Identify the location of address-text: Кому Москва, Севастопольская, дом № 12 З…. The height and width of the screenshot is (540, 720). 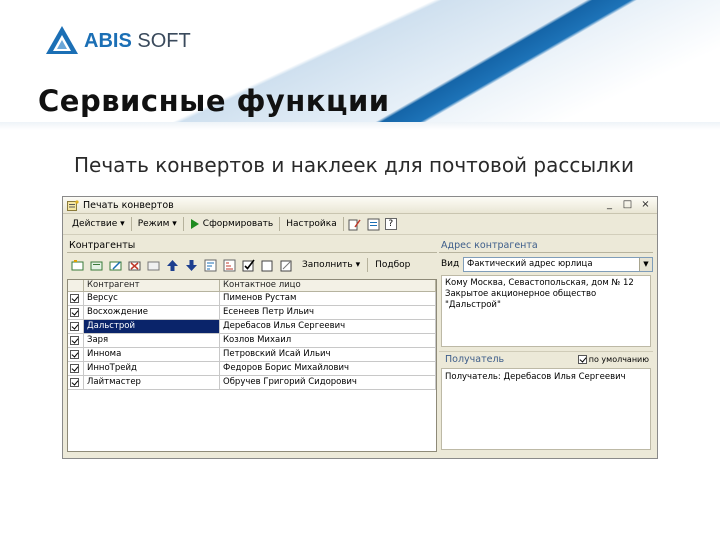
(546, 311).